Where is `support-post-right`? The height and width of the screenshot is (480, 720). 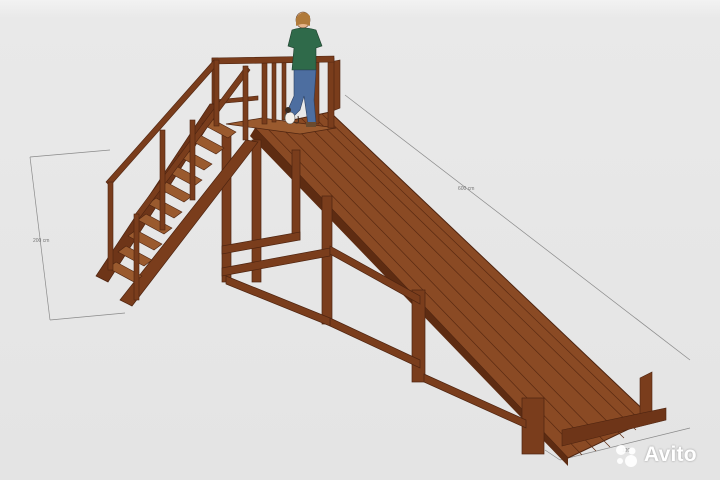 support-post-right is located at coordinates (418, 336).